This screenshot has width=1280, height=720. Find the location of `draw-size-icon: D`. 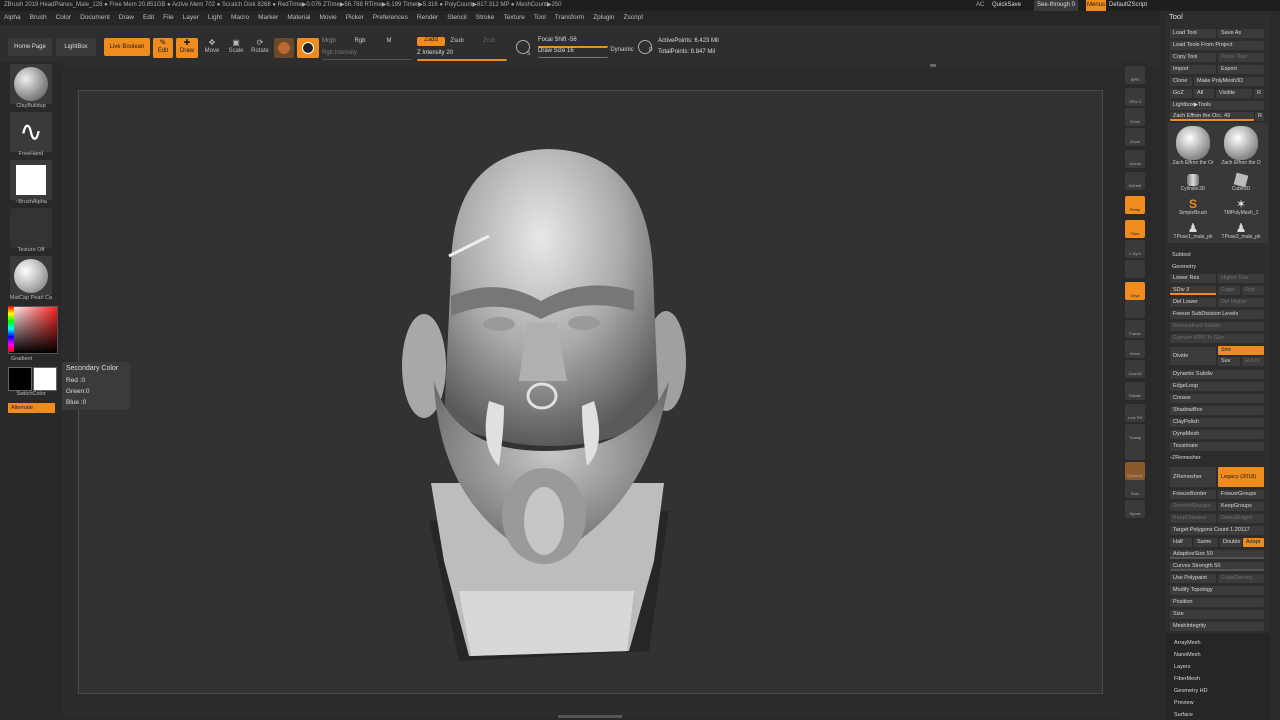

draw-size-icon: D is located at coordinates (645, 47).